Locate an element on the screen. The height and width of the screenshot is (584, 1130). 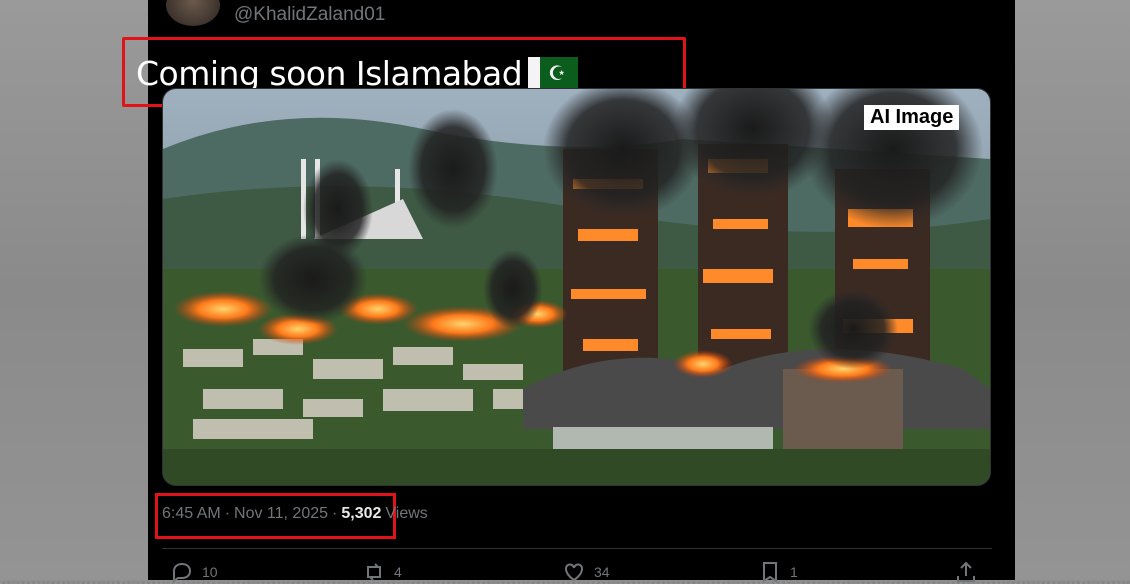
ai-image-badge: AI Image is located at coordinates (912, 117).